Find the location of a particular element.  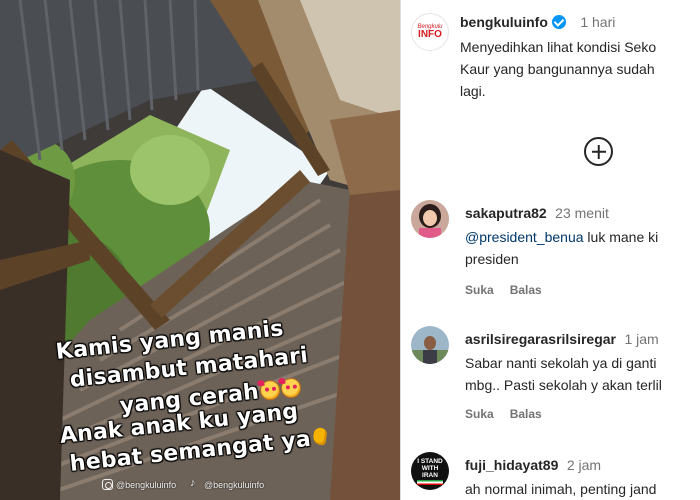

comment-time: 1 jam is located at coordinates (641, 339).